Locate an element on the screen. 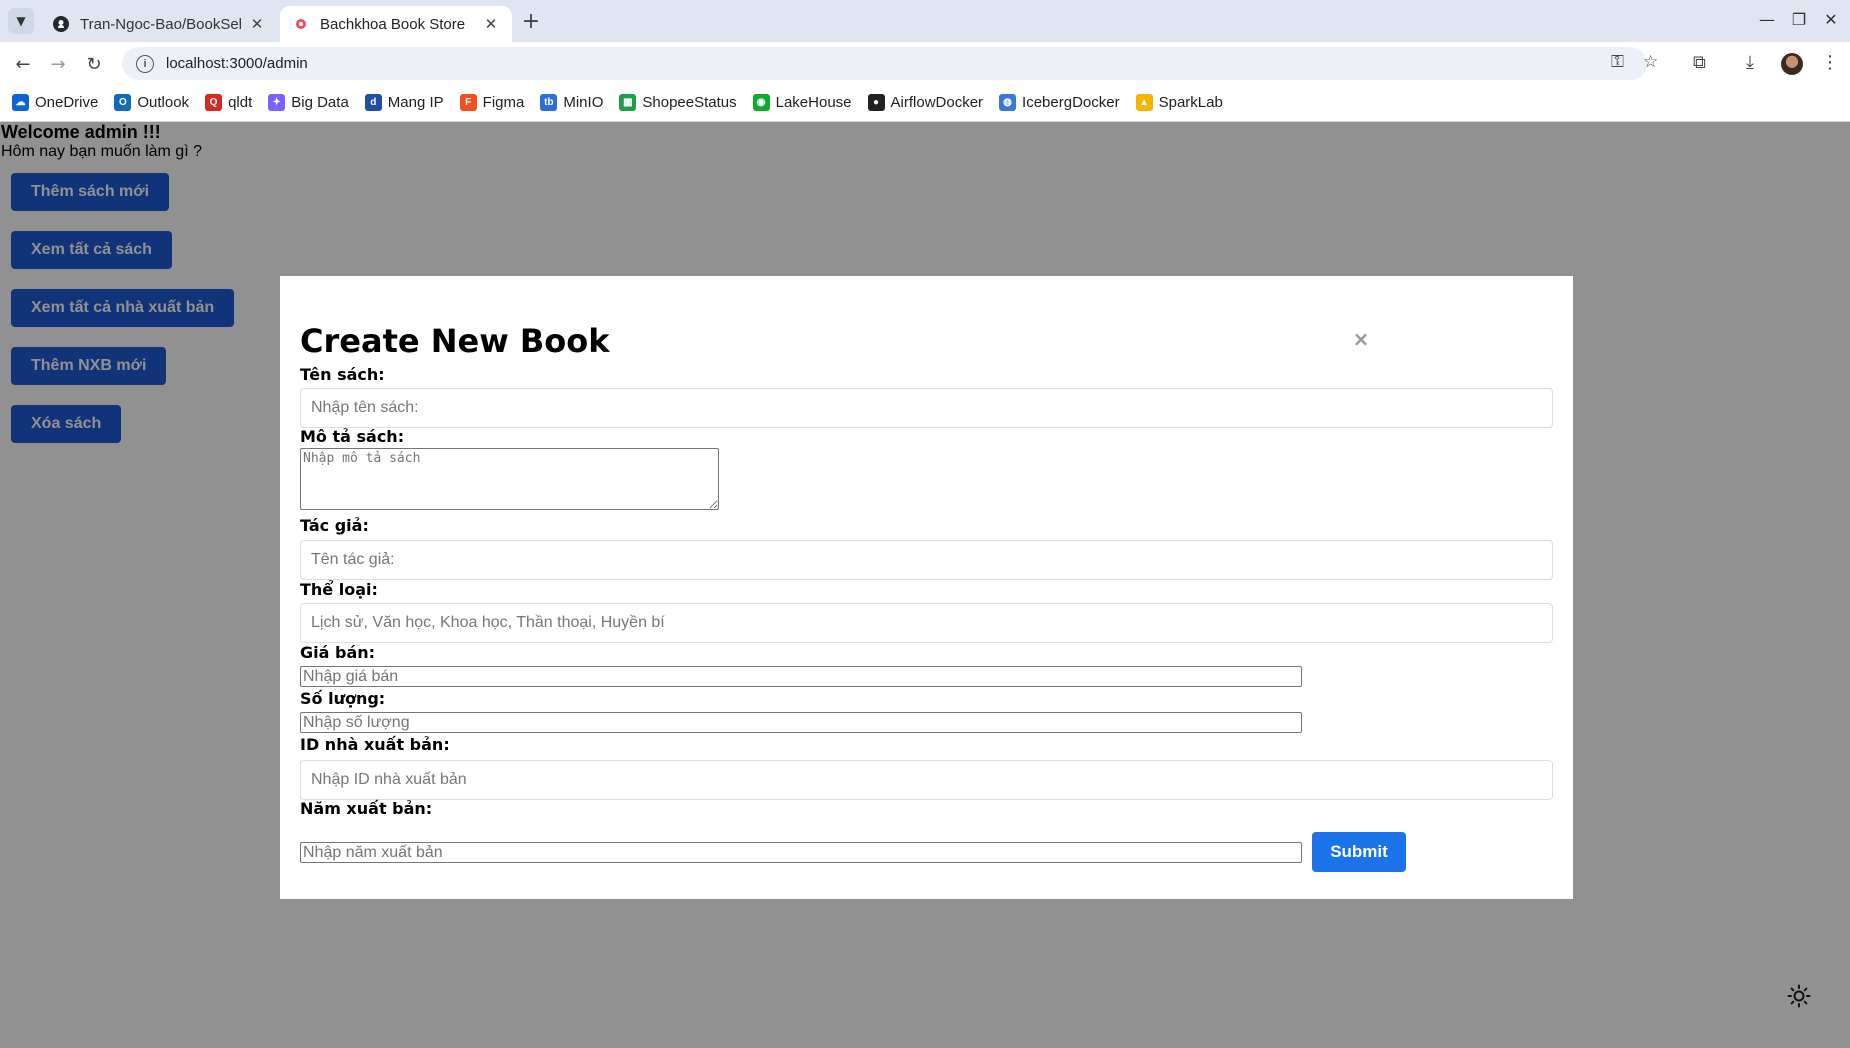 This screenshot has height=1048, width=1850. bookmark-icebergdocker: ◍ IcebergDocker is located at coordinates (1059, 102).